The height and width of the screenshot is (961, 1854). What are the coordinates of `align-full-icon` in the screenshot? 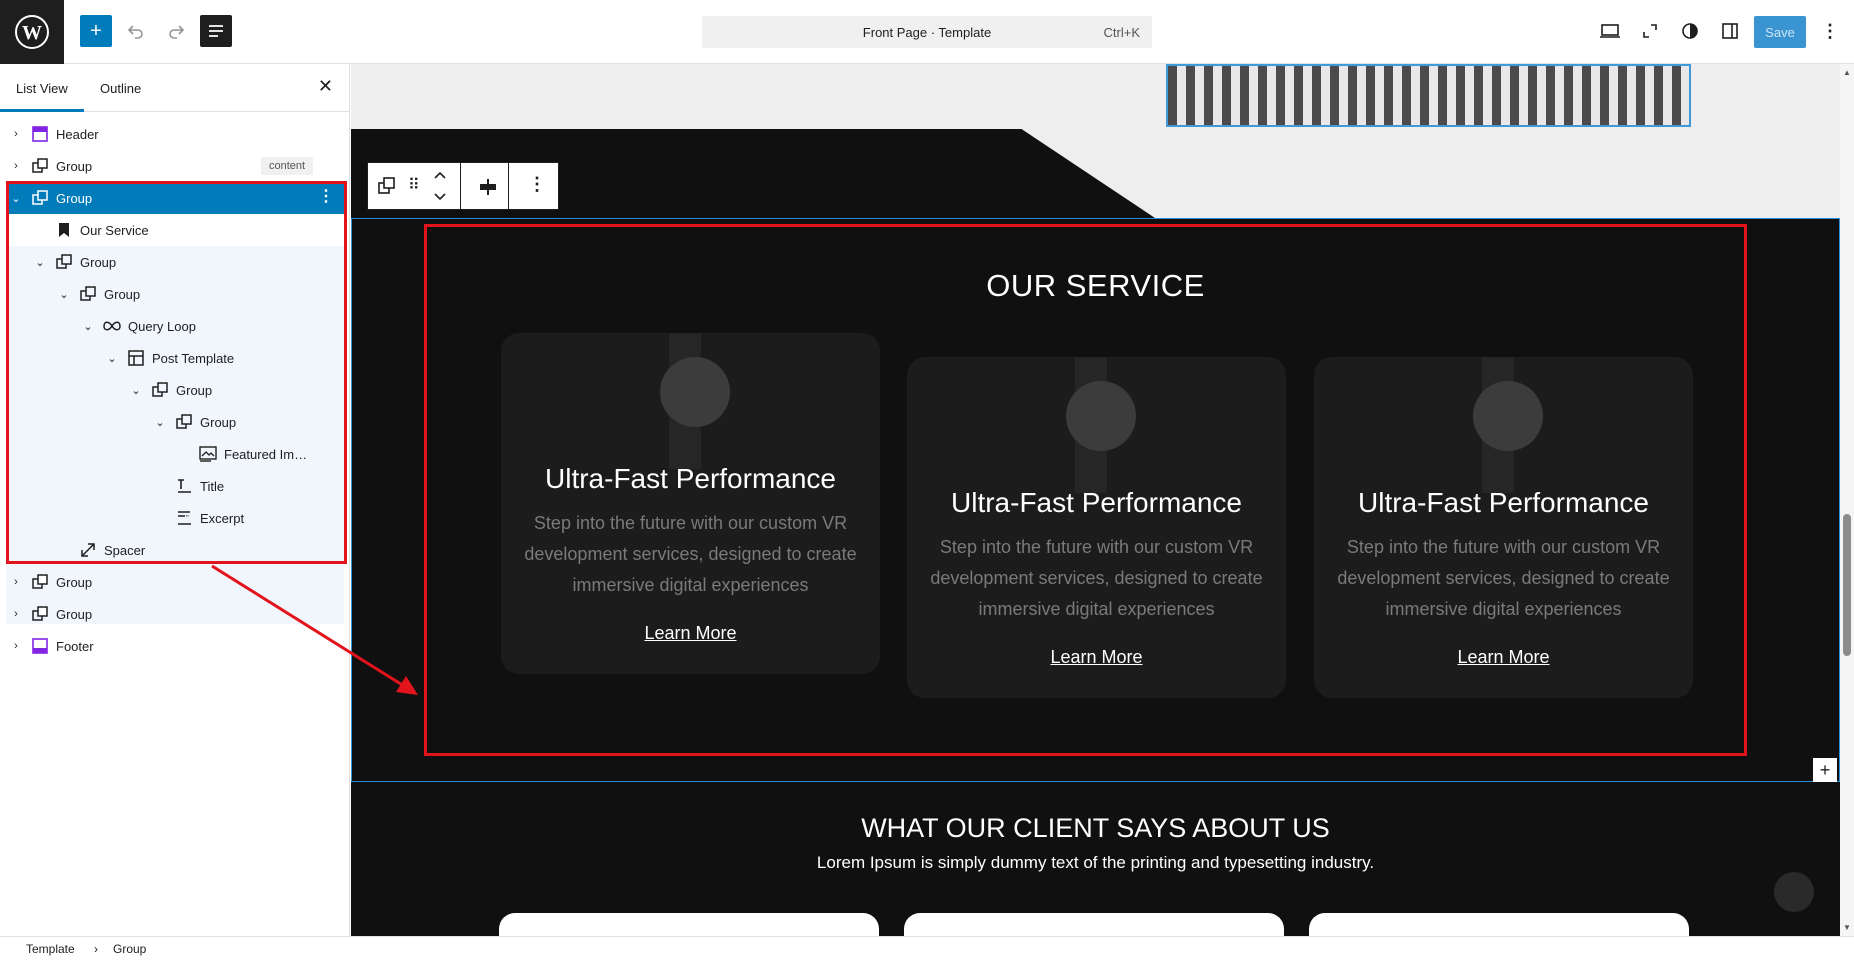 It's located at (488, 189).